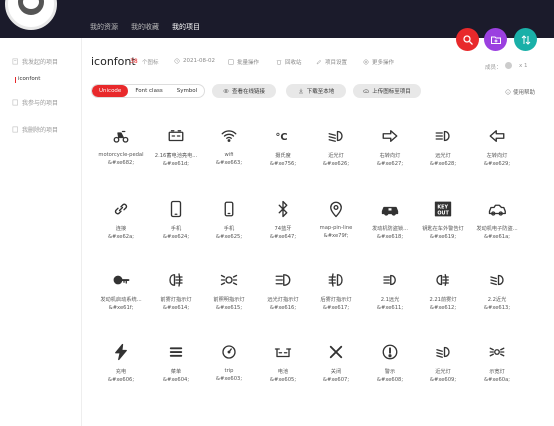  What do you see at coordinates (497, 219) in the screenshot?
I see `icon-card: 发动机电子防盗... &#xe61a;` at bounding box center [497, 219].